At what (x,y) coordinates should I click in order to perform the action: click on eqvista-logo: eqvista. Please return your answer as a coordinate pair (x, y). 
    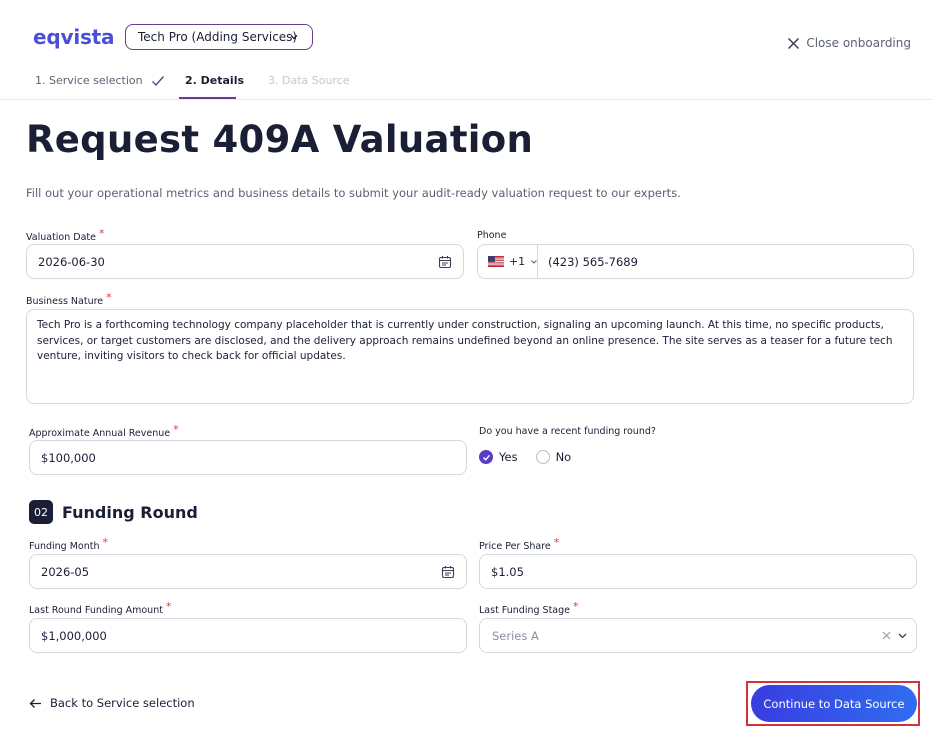
    Looking at the image, I should click on (74, 37).